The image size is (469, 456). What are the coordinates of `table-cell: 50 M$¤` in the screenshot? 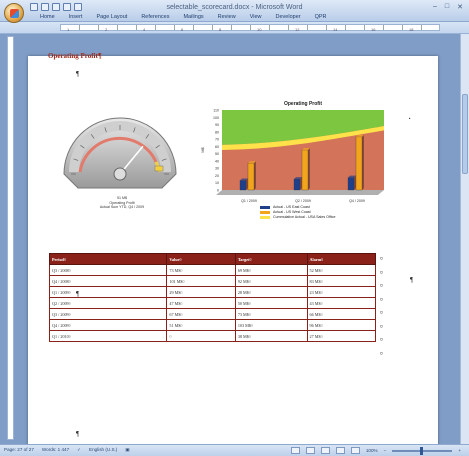 It's located at (271, 303).